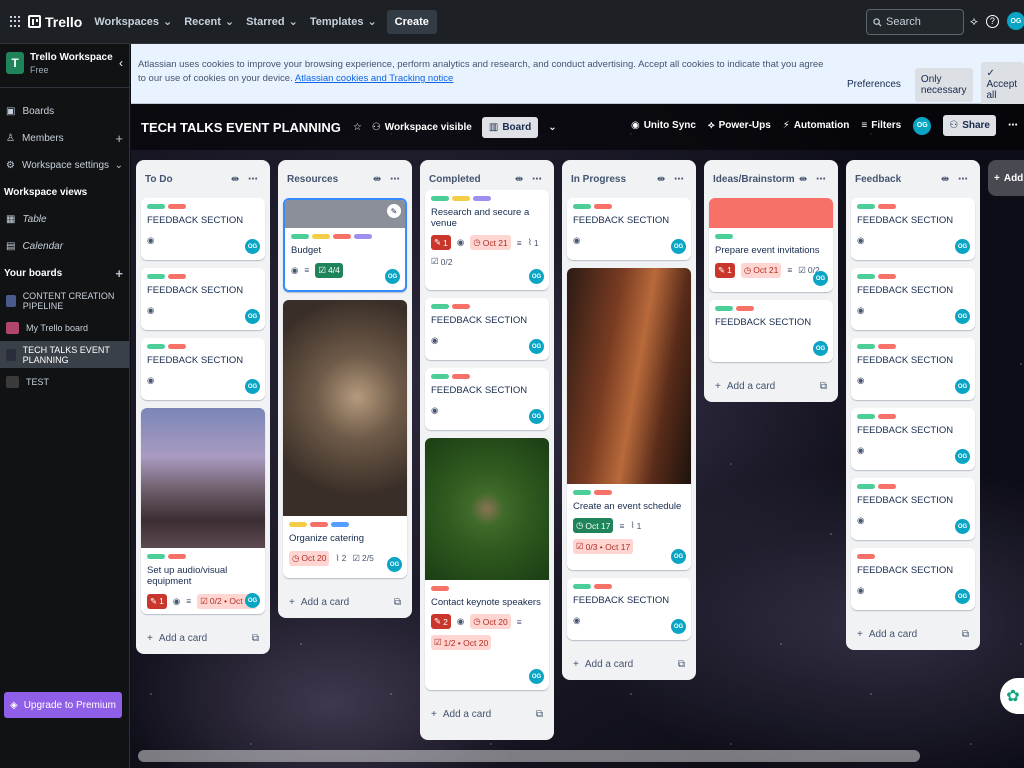  What do you see at coordinates (915, 22) in the screenshot?
I see `search-input: Search` at bounding box center [915, 22].